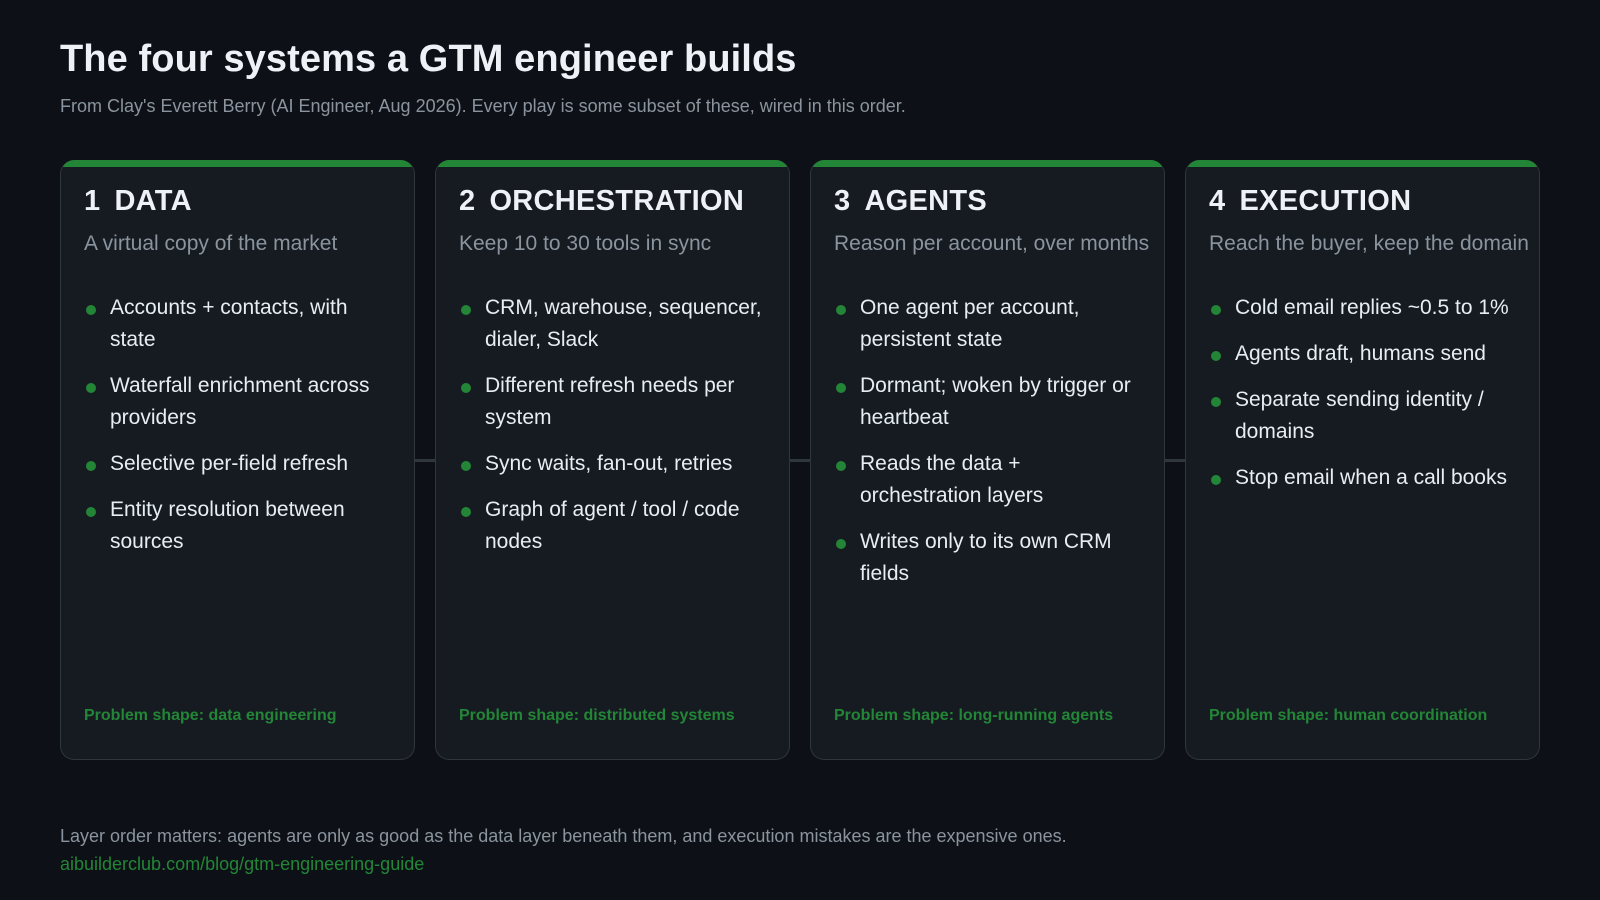  What do you see at coordinates (986, 557) in the screenshot?
I see `card-bullet-text: Writes only to its own CRM fields` at bounding box center [986, 557].